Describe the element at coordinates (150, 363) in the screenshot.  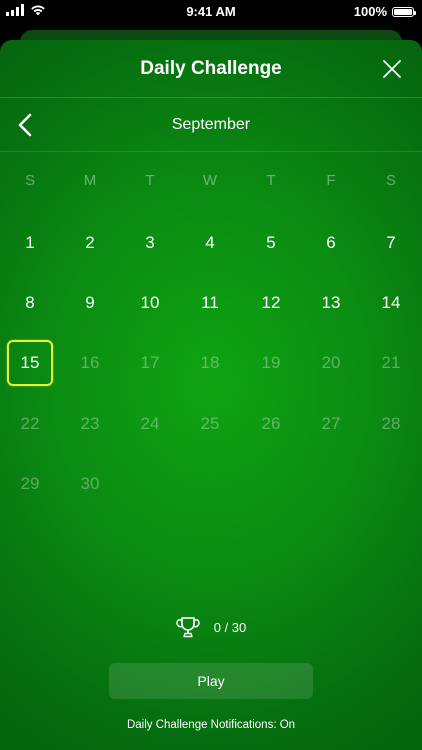
I see `calendar-day: 17` at that location.